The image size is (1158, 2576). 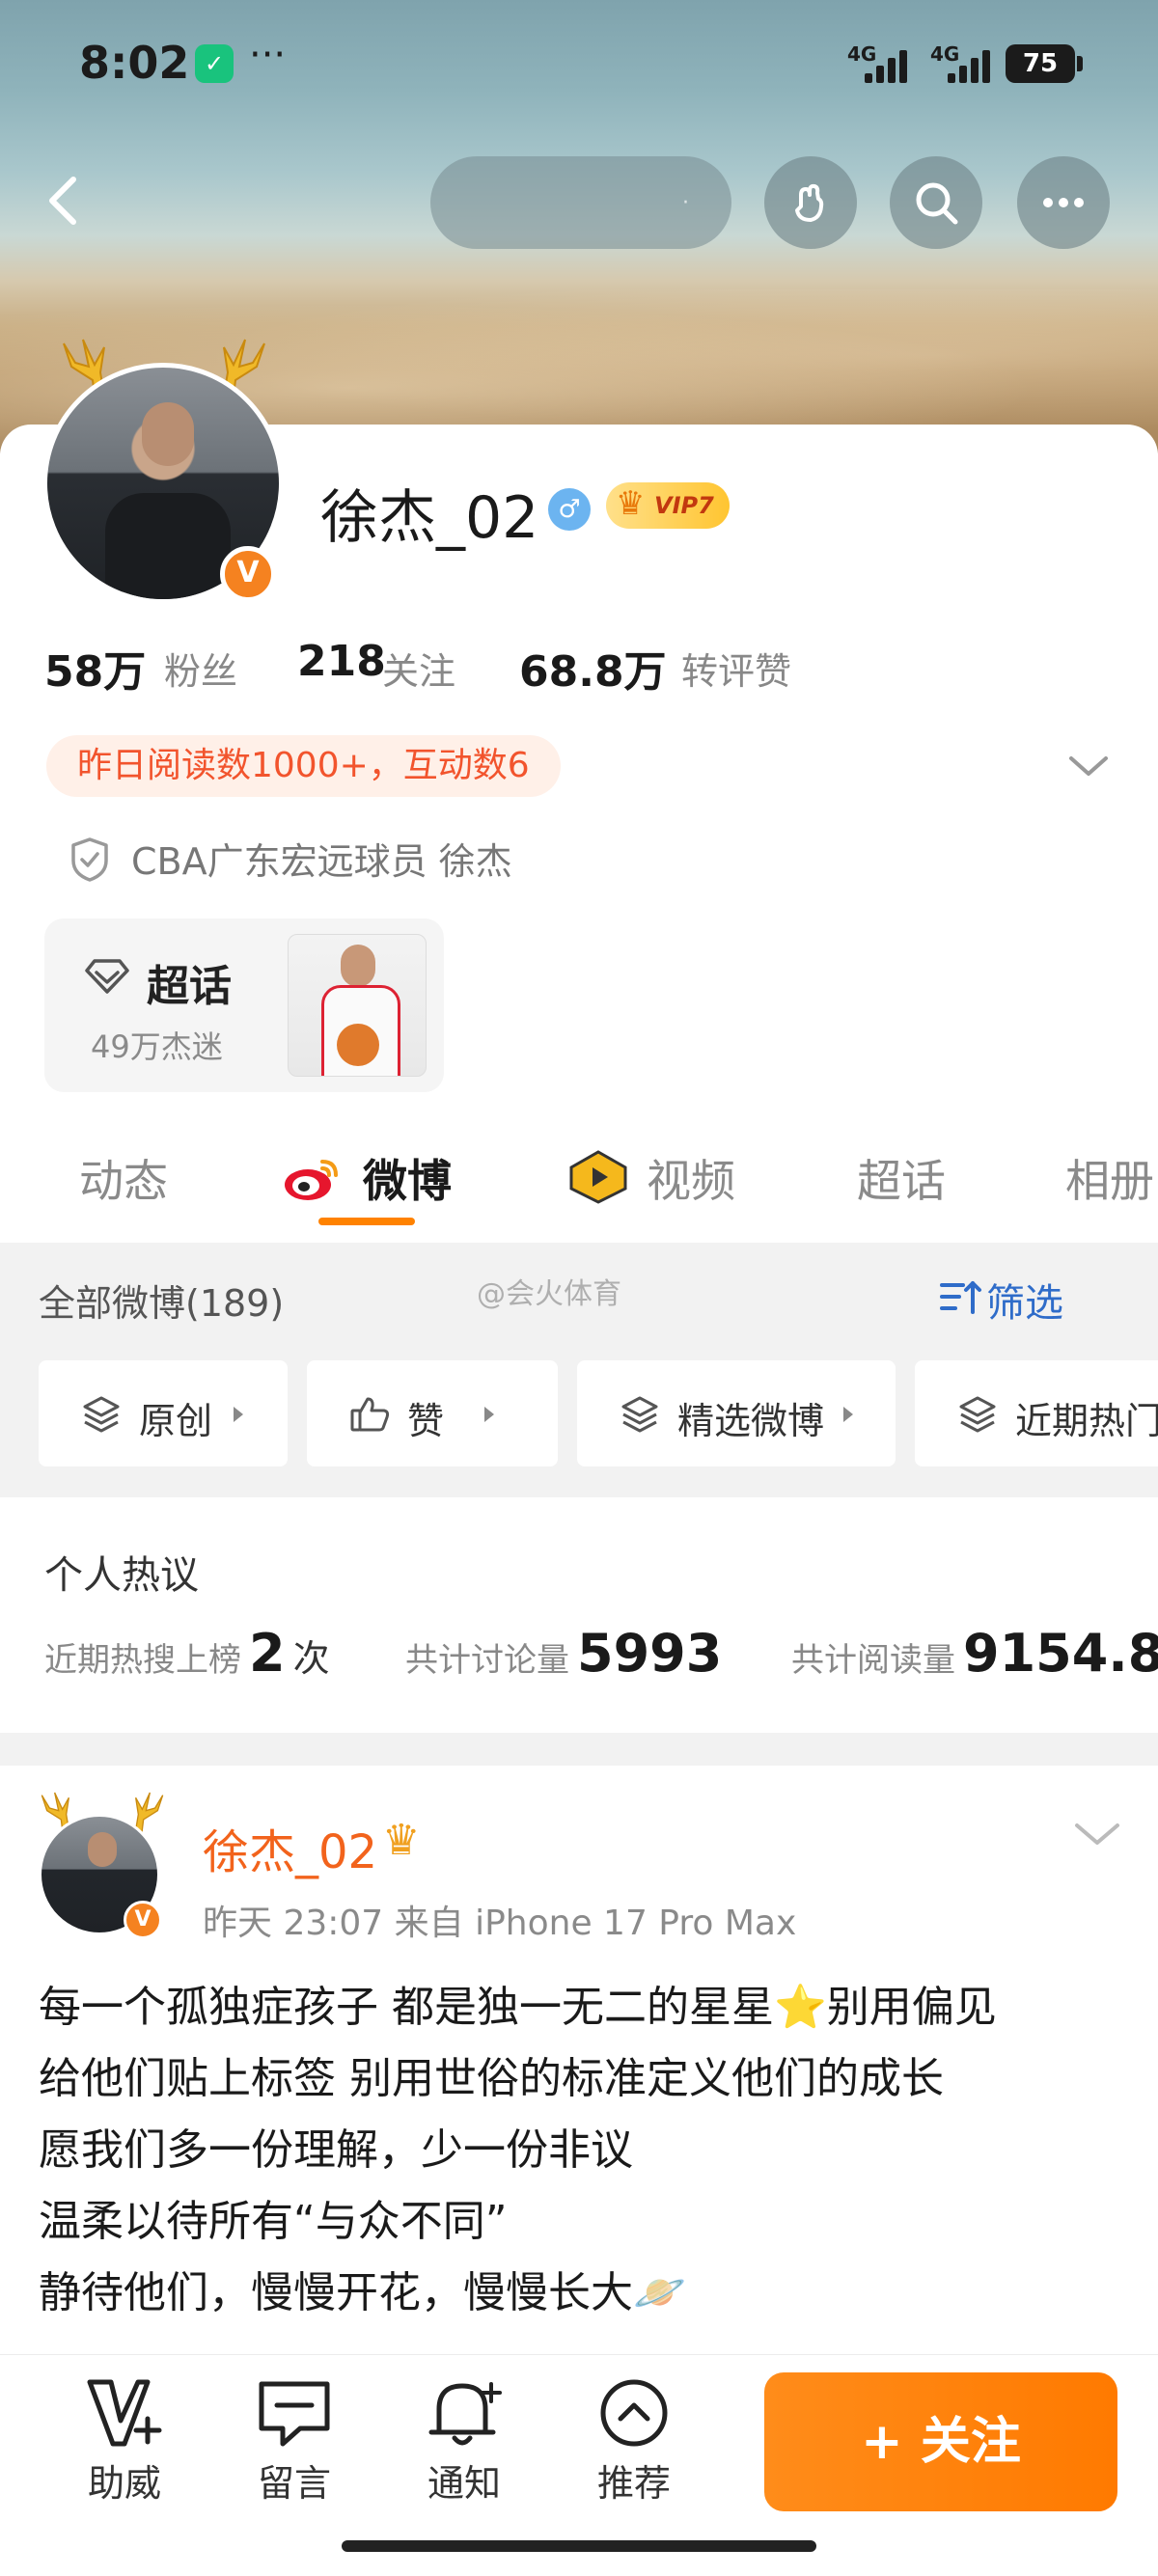 What do you see at coordinates (426, 1421) in the screenshot?
I see `chip-label: 赞` at bounding box center [426, 1421].